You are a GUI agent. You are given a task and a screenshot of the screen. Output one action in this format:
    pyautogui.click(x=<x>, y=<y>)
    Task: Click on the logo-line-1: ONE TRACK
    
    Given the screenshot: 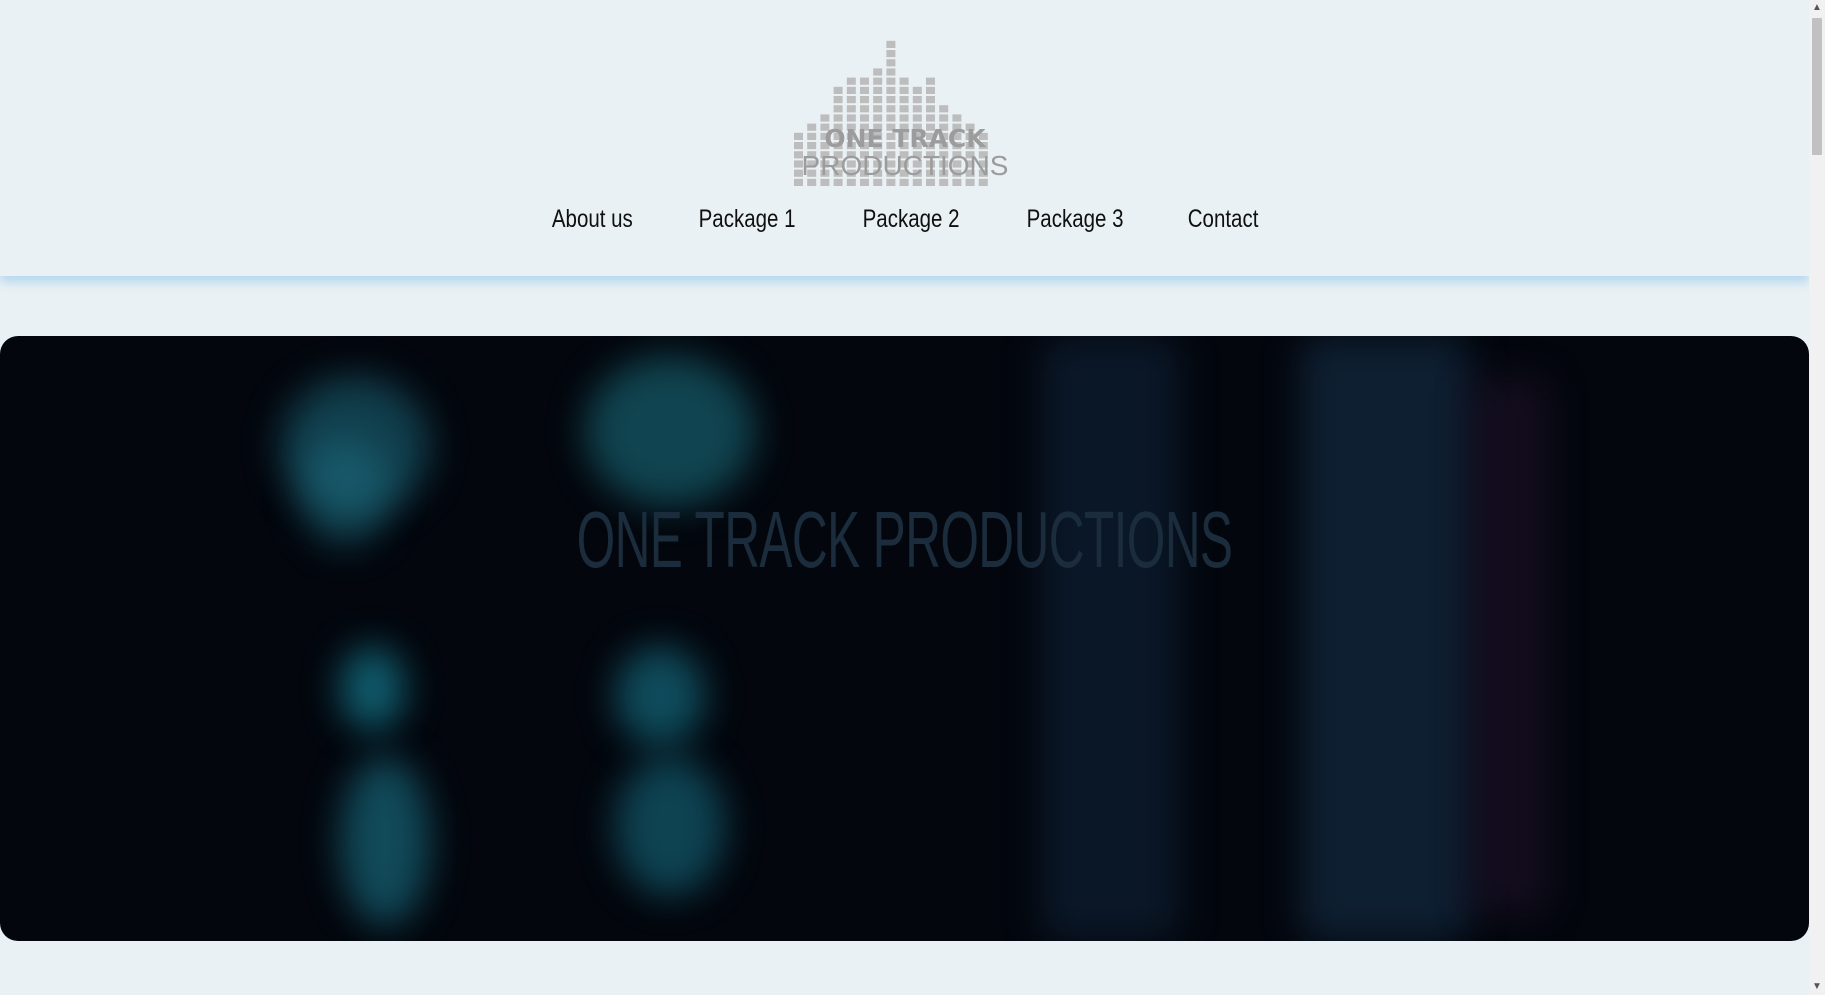 What is the action you would take?
    pyautogui.click(x=905, y=138)
    